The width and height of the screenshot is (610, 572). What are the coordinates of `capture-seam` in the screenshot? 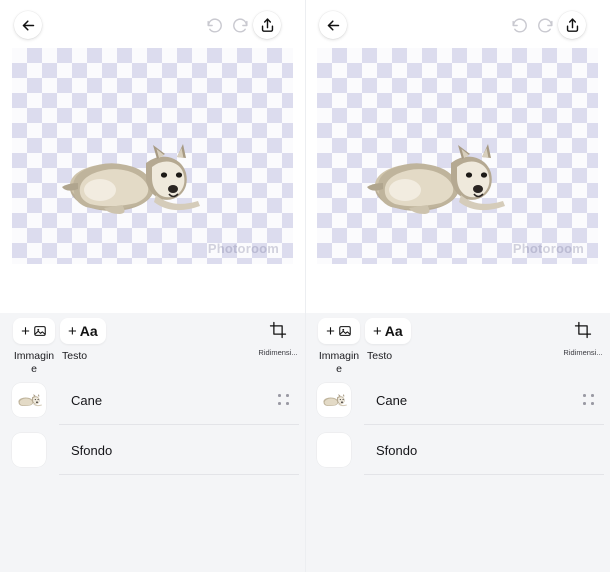 It's located at (305, 286).